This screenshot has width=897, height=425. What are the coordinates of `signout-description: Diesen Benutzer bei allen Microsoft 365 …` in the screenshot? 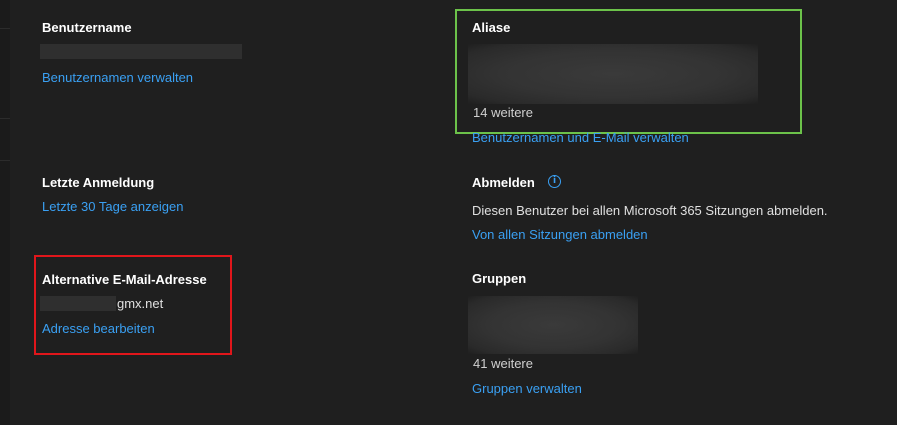 It's located at (650, 210).